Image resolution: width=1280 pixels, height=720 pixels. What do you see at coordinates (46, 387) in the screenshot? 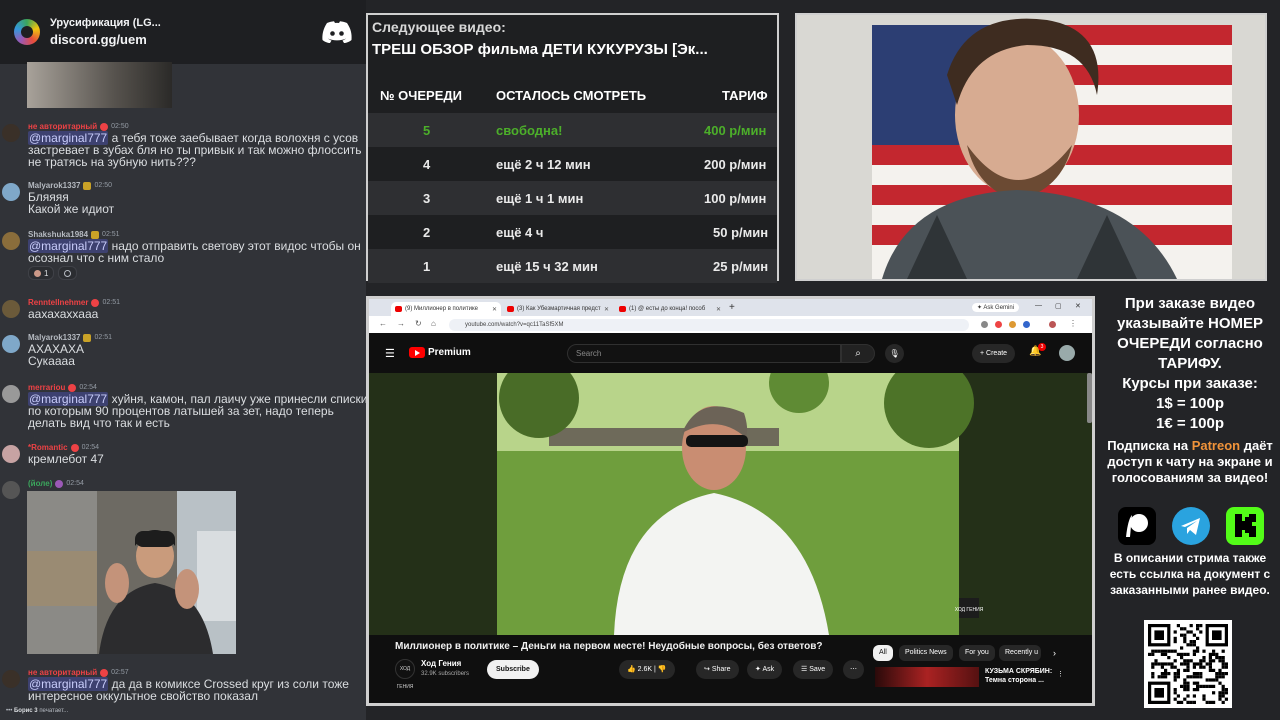
I see `username: merrariou` at bounding box center [46, 387].